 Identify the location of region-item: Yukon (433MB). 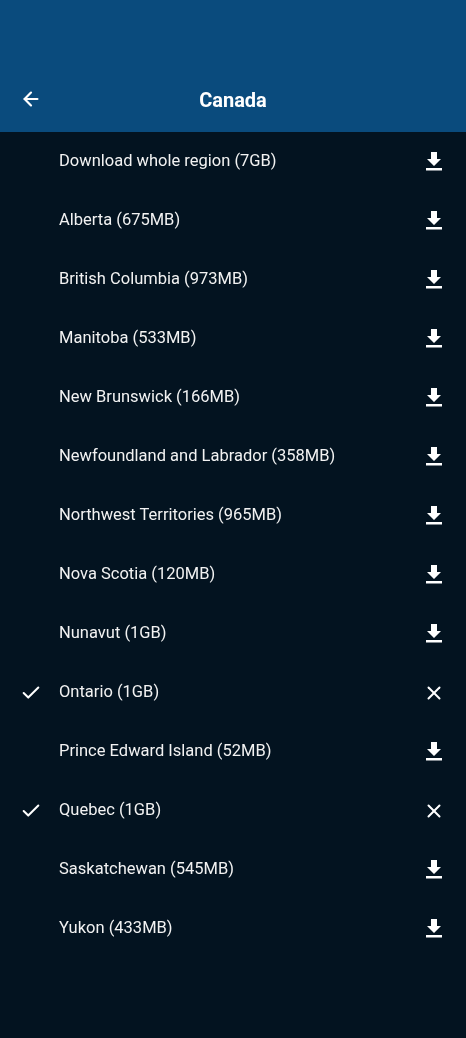
(233, 928).